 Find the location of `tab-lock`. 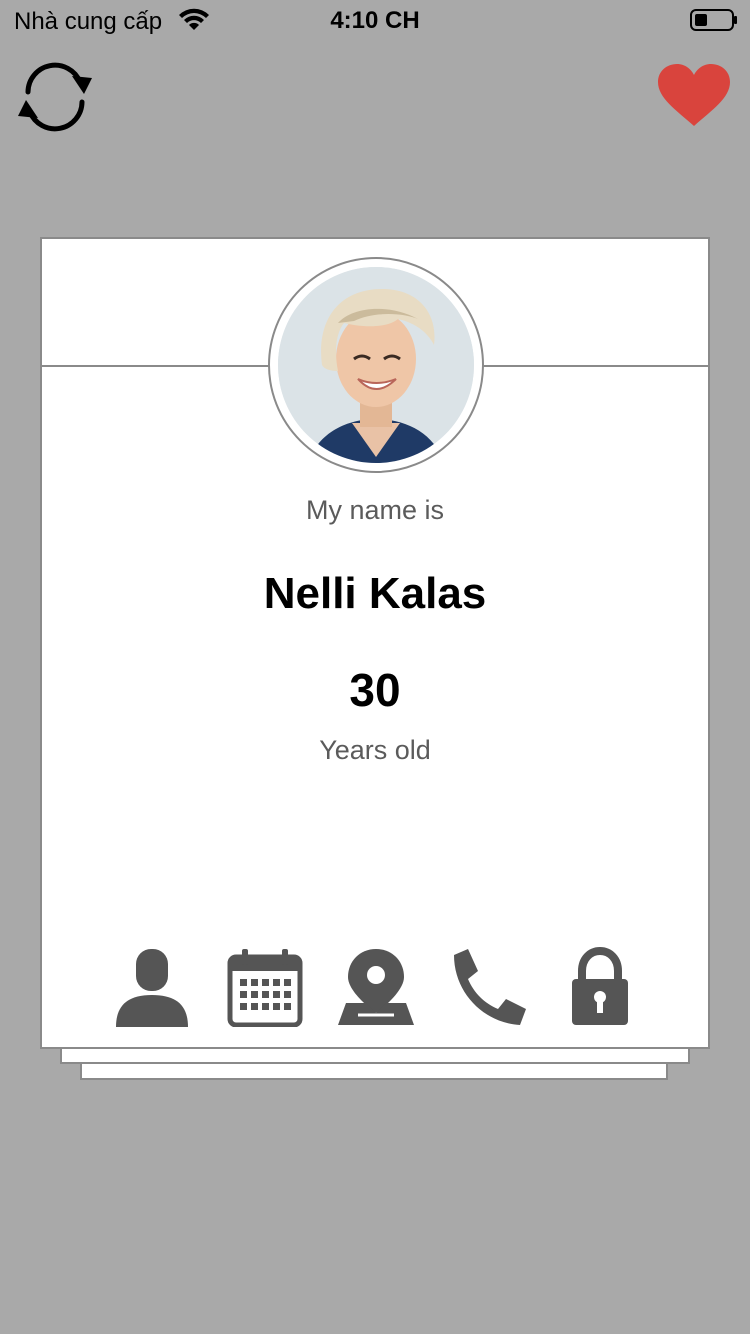

tab-lock is located at coordinates (600, 987).